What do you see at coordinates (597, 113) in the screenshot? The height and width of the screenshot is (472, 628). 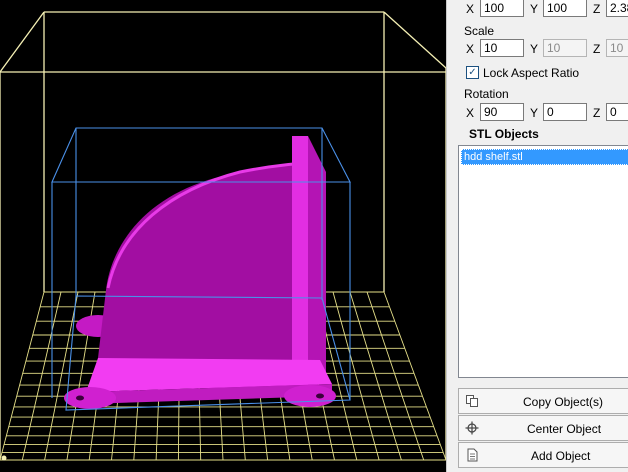 I see `rotation-z-label: Z` at bounding box center [597, 113].